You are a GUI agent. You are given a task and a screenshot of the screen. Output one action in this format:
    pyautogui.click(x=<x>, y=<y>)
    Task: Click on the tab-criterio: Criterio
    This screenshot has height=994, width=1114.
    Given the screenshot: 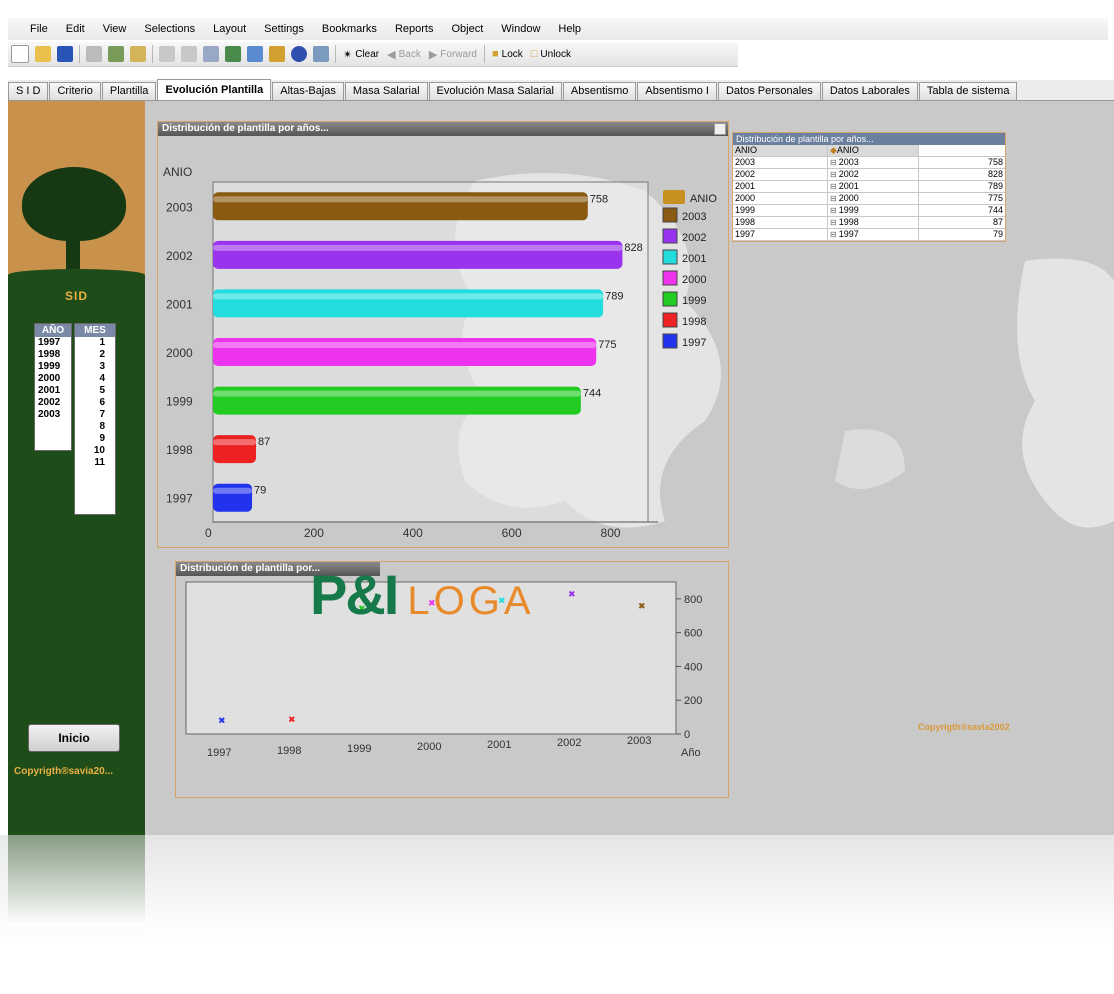 What is the action you would take?
    pyautogui.click(x=75, y=91)
    